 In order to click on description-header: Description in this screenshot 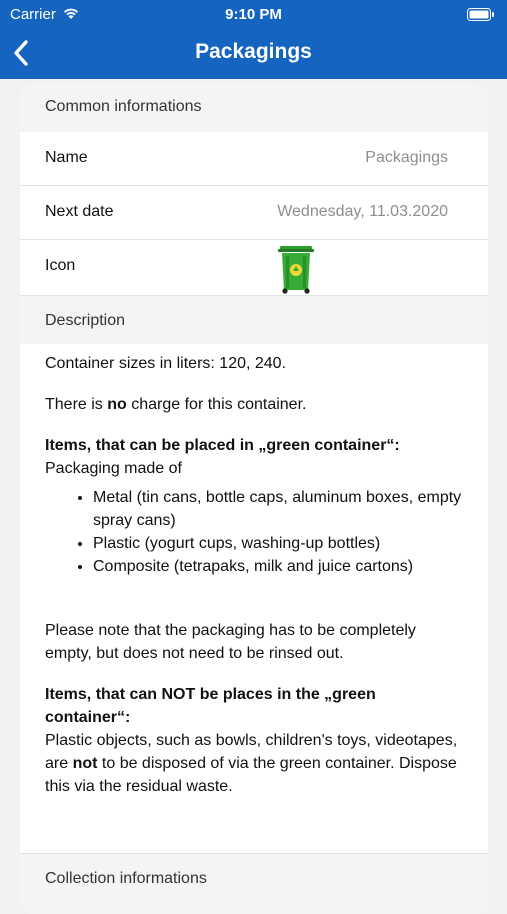, I will do `click(85, 320)`.